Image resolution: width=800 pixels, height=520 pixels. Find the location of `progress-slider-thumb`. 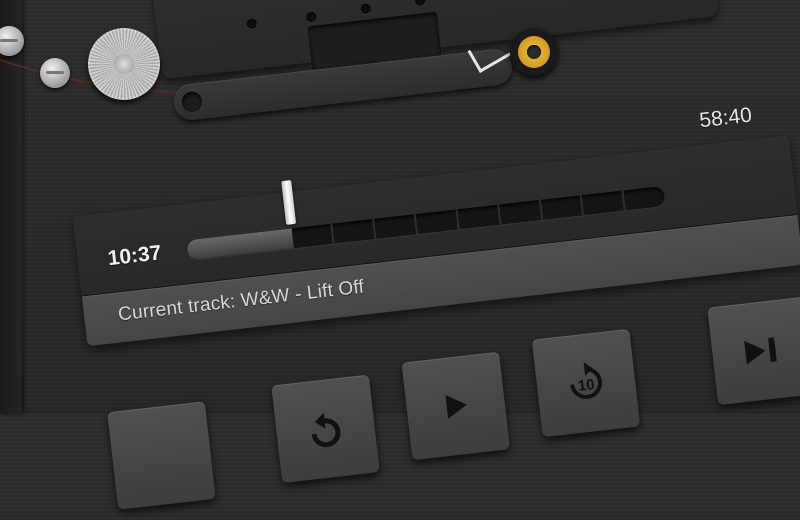

progress-slider-thumb is located at coordinates (288, 202).